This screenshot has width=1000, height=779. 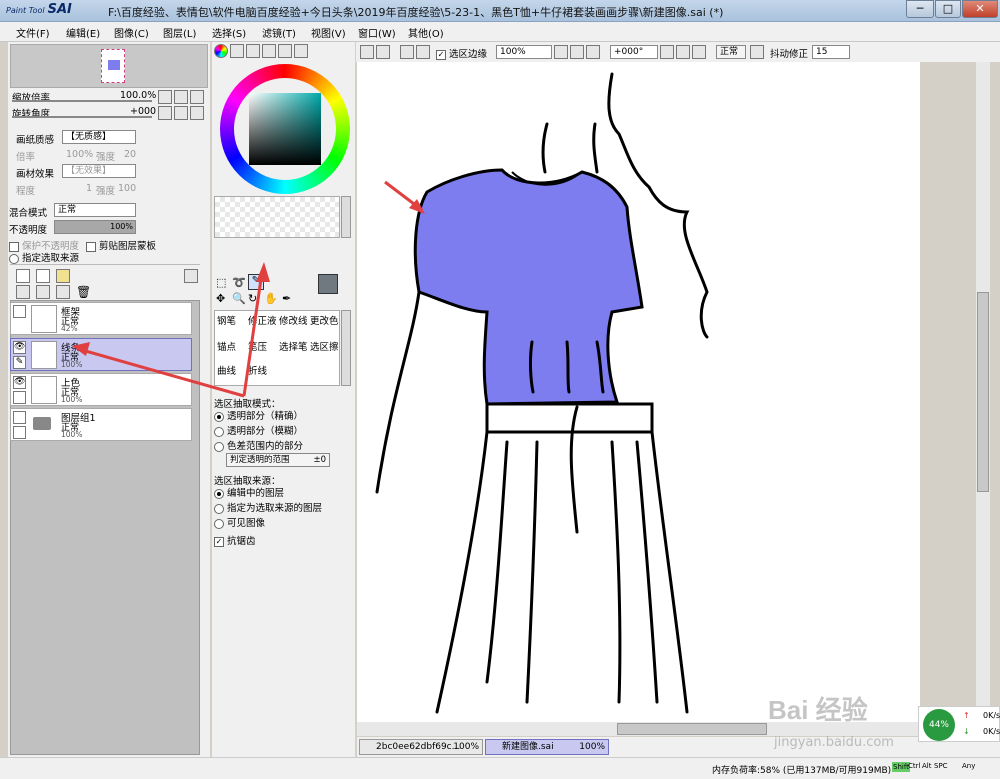 I want to click on horizontal-scrollbar, so click(x=673, y=729).